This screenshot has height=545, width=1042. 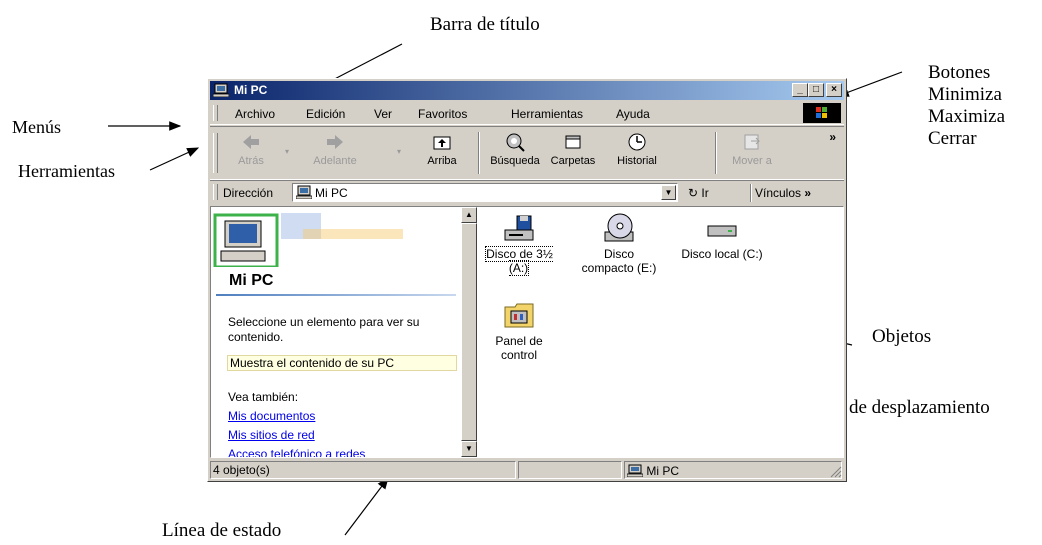 I want to click on label-maximiza: Maximiza, so click(x=967, y=116).